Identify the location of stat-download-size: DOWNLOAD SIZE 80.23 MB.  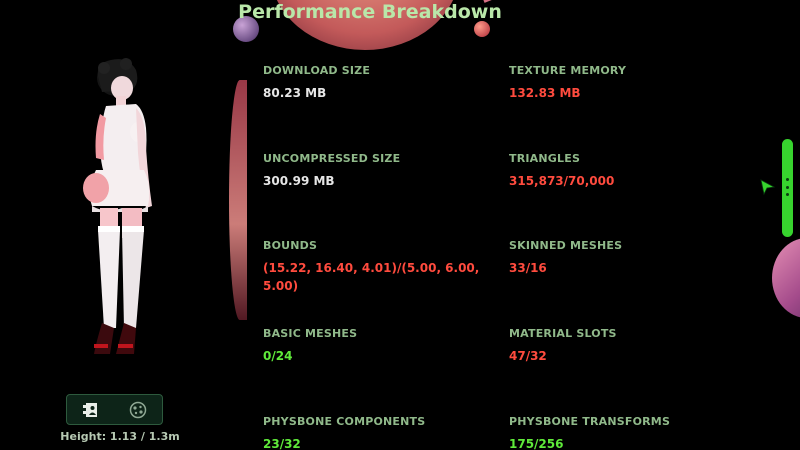
(383, 83).